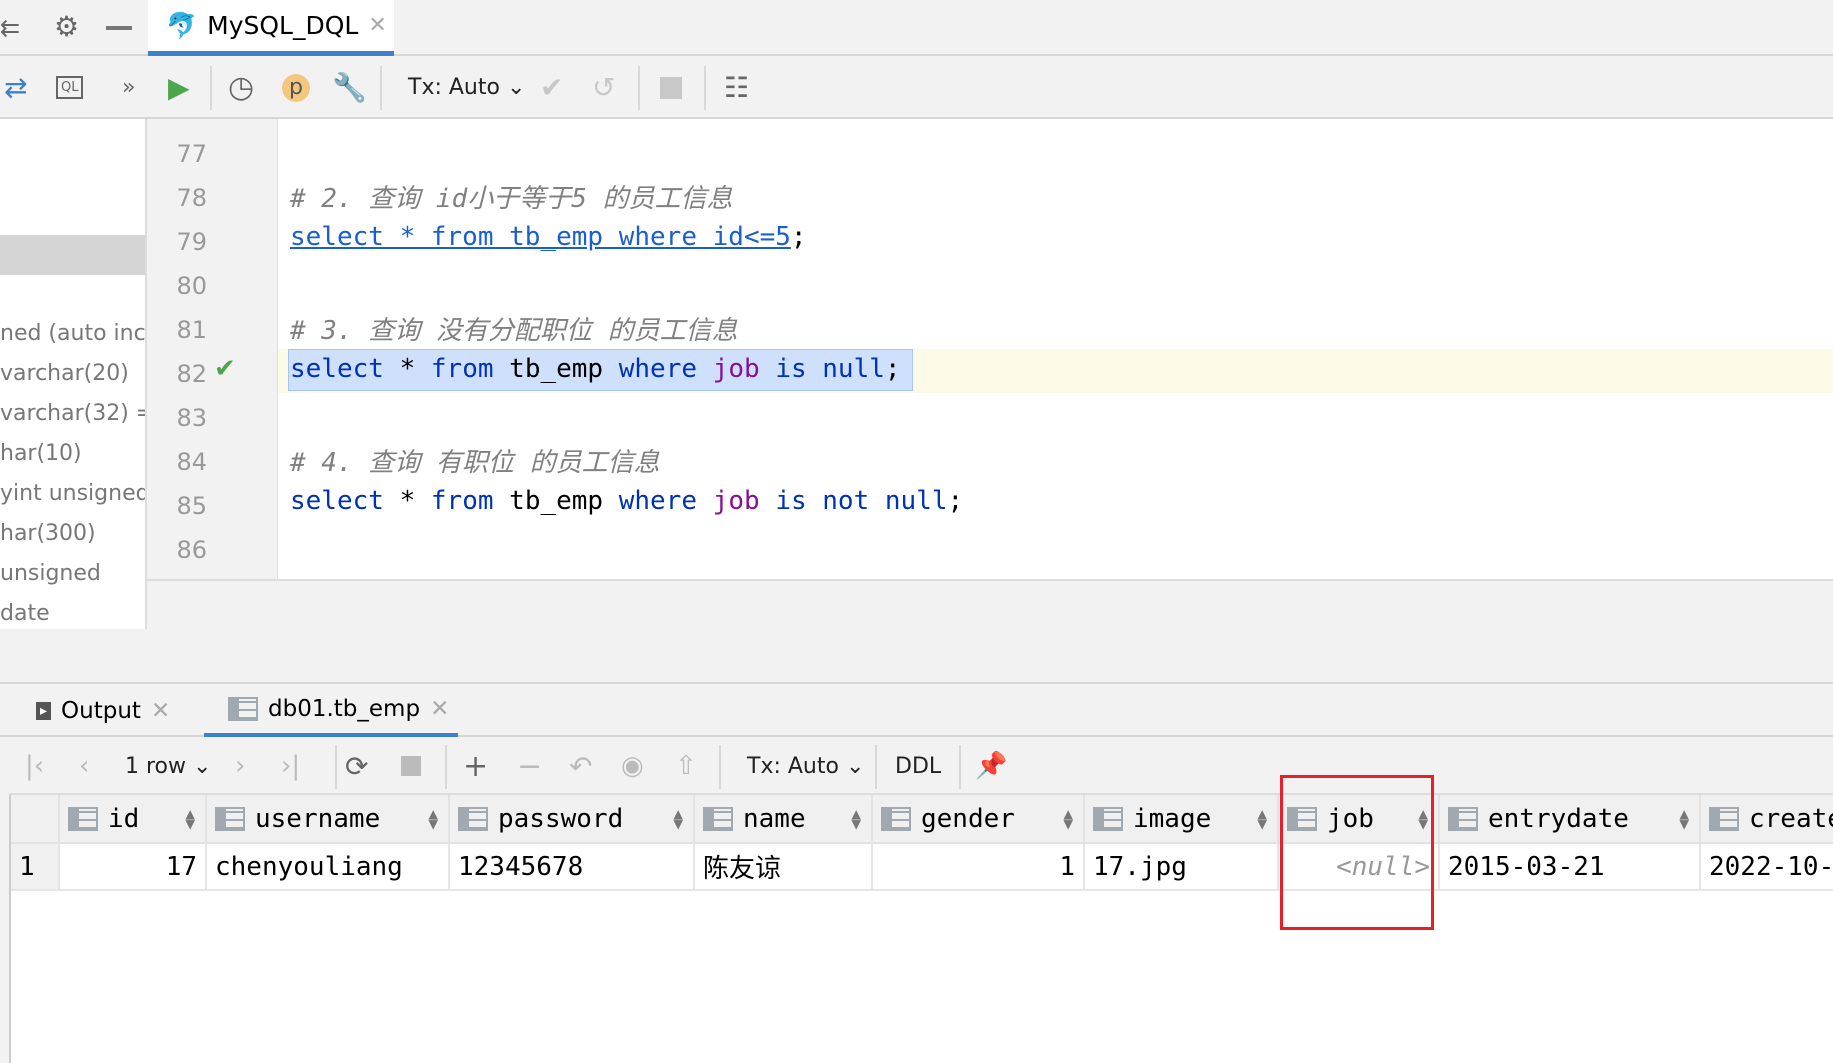 This screenshot has height=1063, width=1833. What do you see at coordinates (918, 766) in the screenshot?
I see `ddl-button: DDL` at bounding box center [918, 766].